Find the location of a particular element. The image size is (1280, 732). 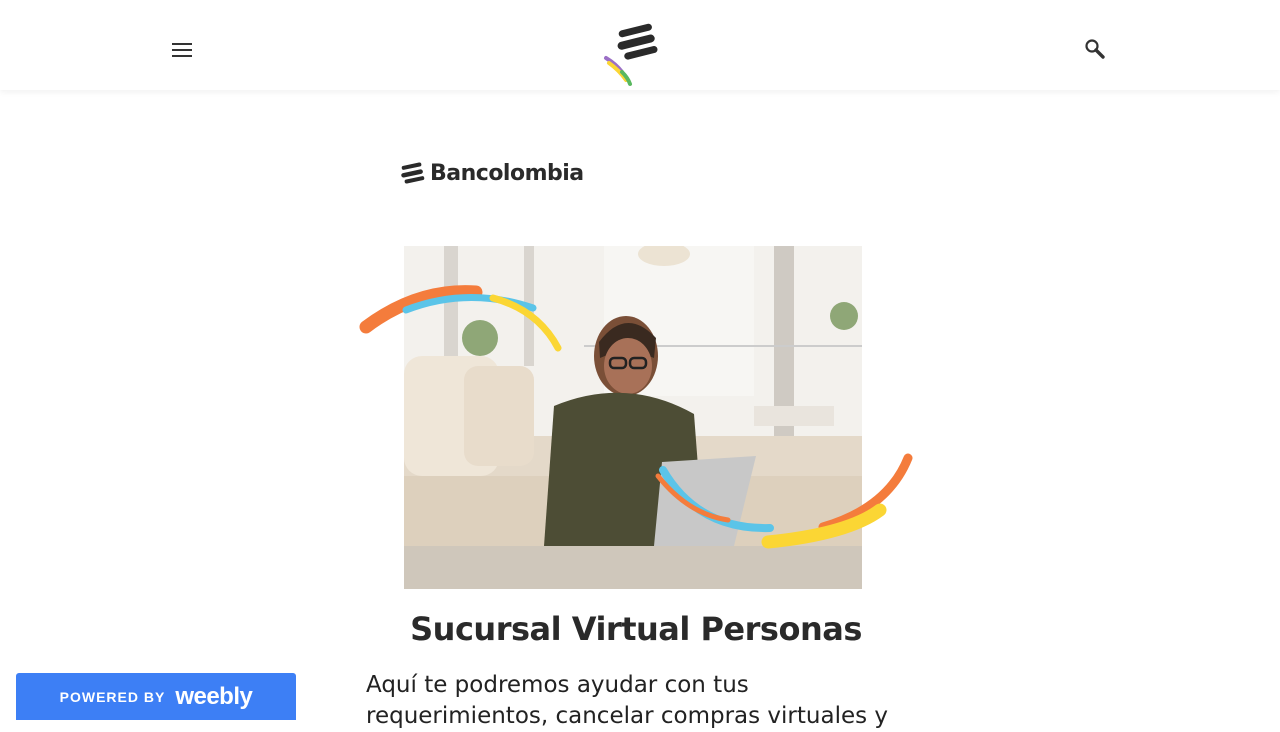

site-header is located at coordinates (640, 45).